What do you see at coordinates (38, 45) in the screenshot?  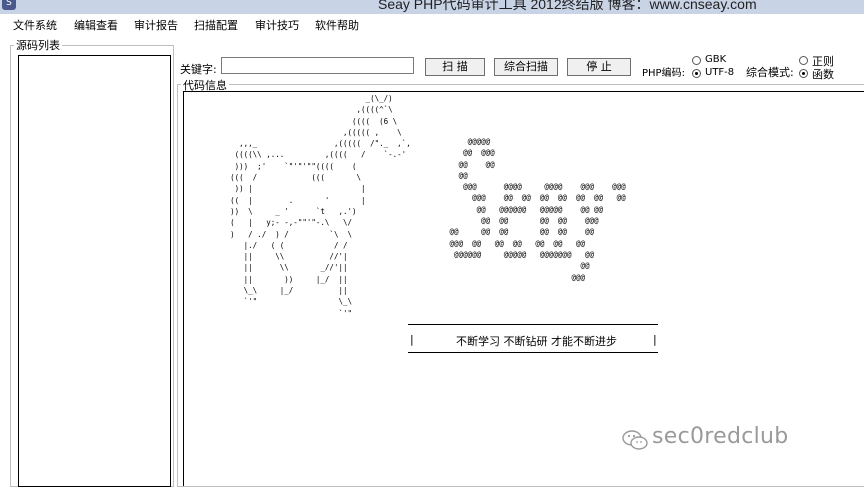 I see `source-list-title: 源码列表` at bounding box center [38, 45].